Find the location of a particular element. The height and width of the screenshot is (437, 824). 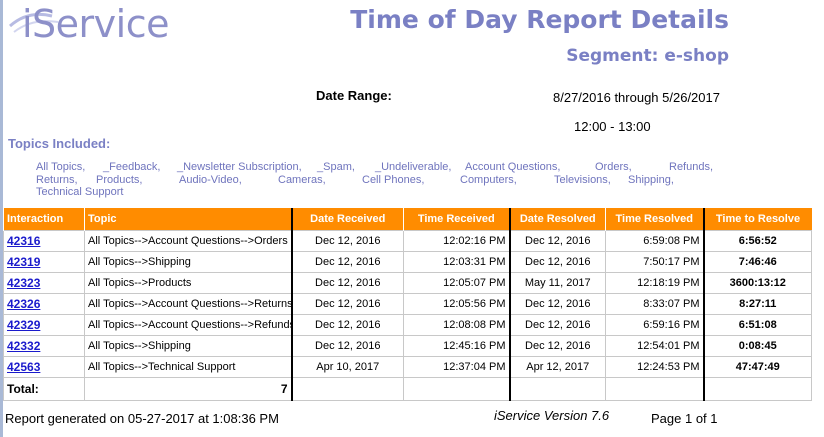

topic-item: _Spam, is located at coordinates (336, 167).